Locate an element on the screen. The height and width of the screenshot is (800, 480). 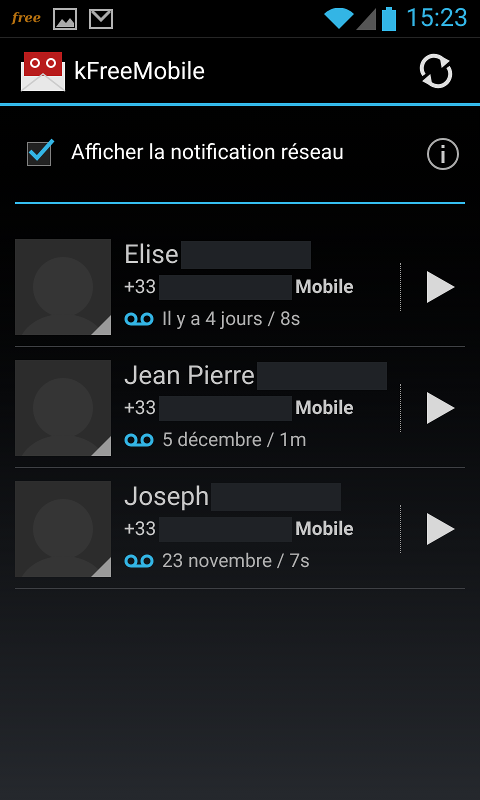
info-icon is located at coordinates (443, 154).